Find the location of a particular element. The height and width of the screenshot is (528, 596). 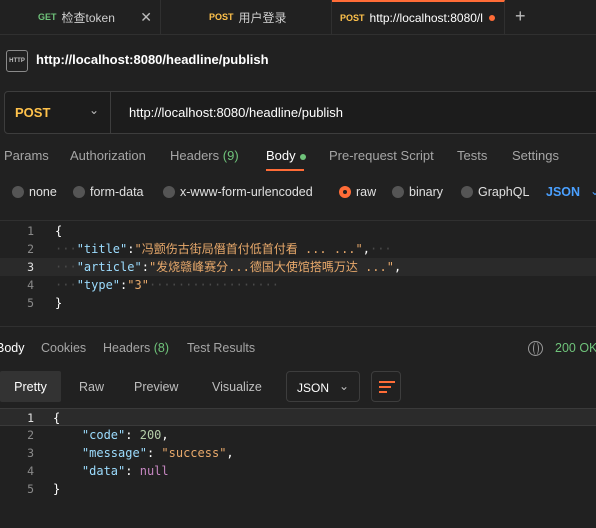

code-line: 3 "message": "success", is located at coordinates (298, 453).